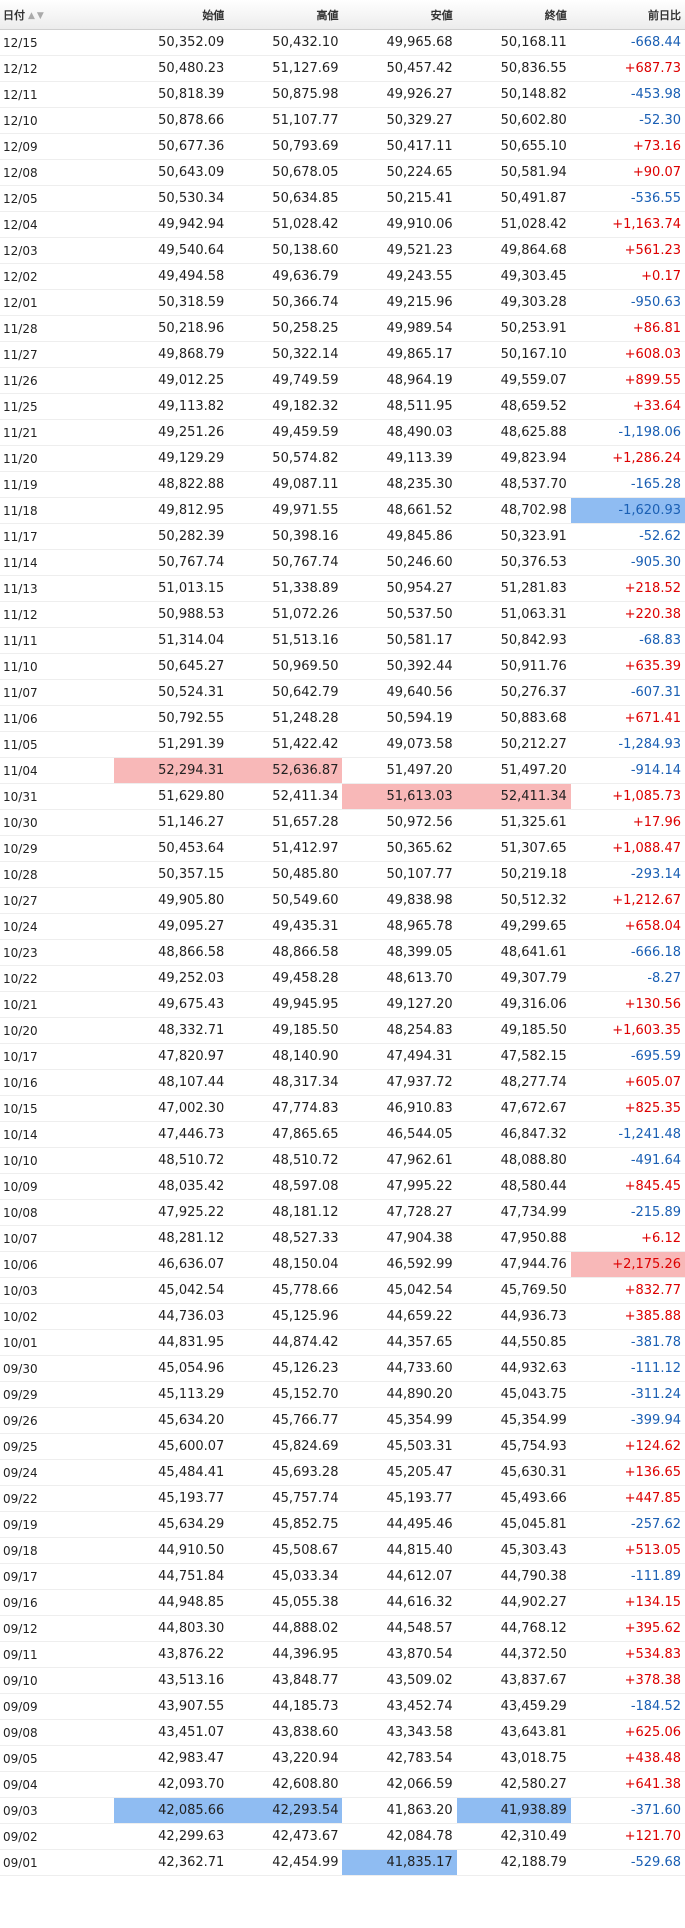 The height and width of the screenshot is (1928, 685). I want to click on change-cell: +635.39, so click(627, 666).